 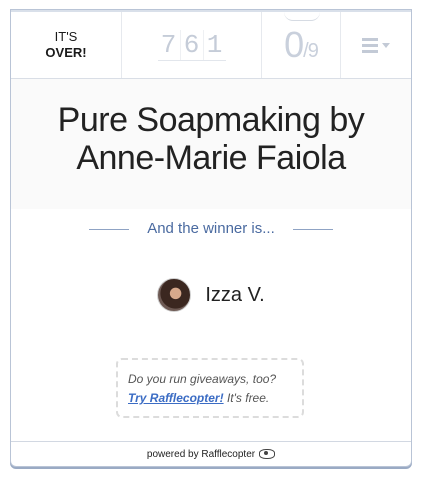 I want to click on my-entries-arc, so click(x=302, y=16).